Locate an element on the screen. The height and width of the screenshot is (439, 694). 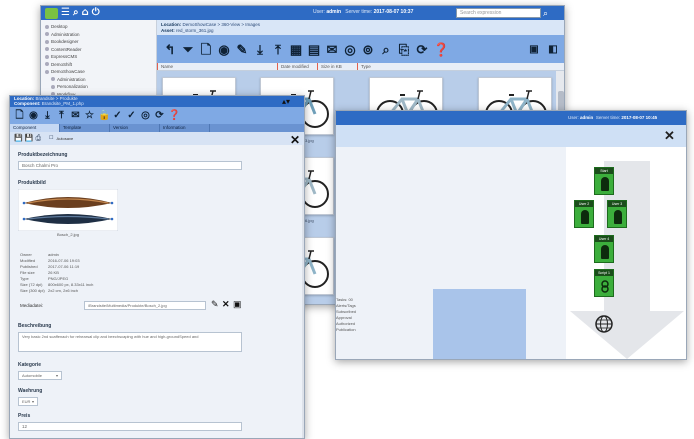
workflow-step-user-2: User 2 is located at coordinates (584, 214).